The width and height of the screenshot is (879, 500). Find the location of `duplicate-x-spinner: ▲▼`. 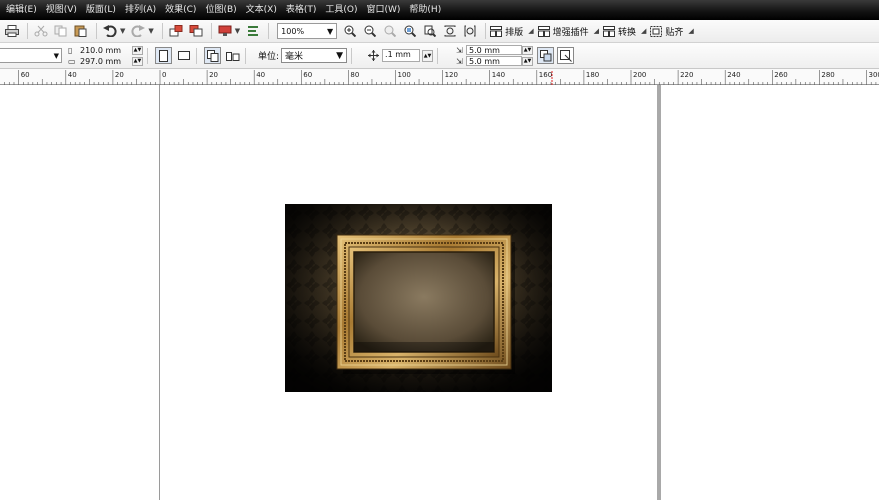

duplicate-x-spinner: ▲▼ is located at coordinates (528, 50).